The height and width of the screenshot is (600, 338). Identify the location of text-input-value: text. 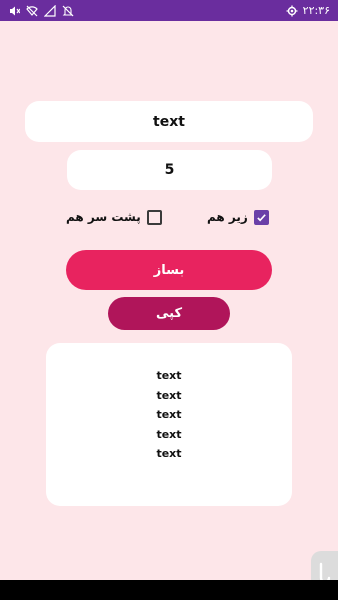
(169, 121).